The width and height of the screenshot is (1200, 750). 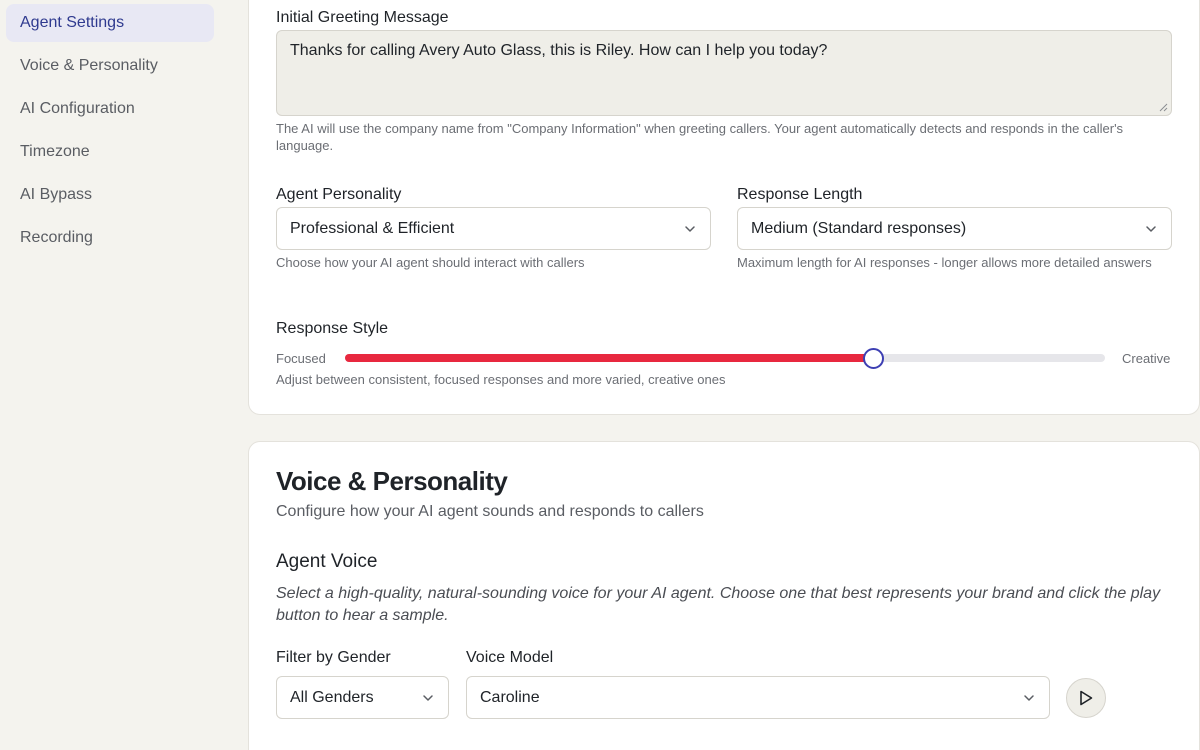 I want to click on sidebar-item-label: Recording, so click(x=56, y=237).